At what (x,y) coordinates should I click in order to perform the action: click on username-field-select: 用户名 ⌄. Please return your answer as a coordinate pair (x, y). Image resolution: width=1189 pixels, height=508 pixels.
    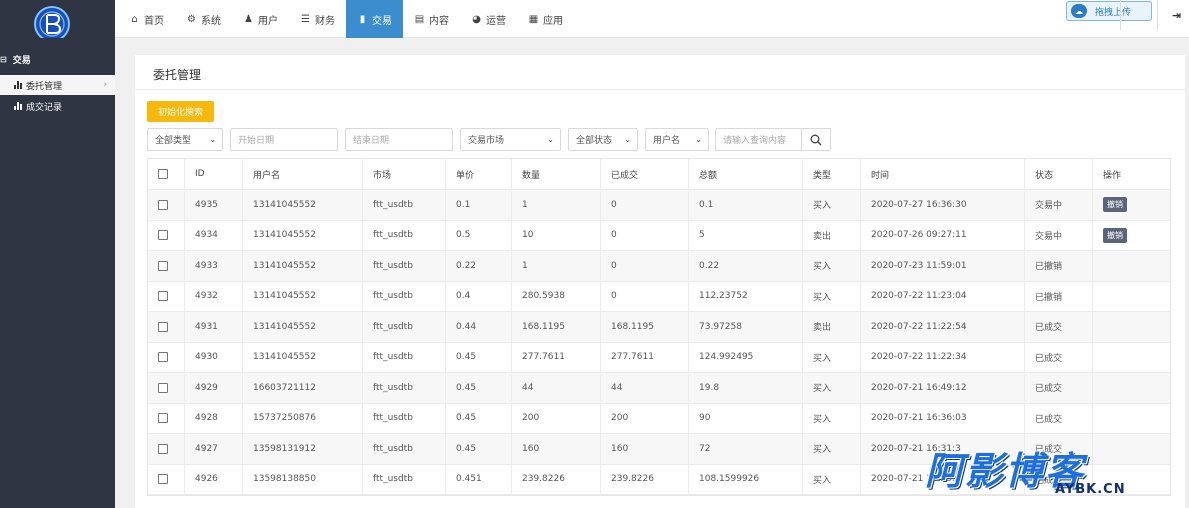
    Looking at the image, I should click on (677, 139).